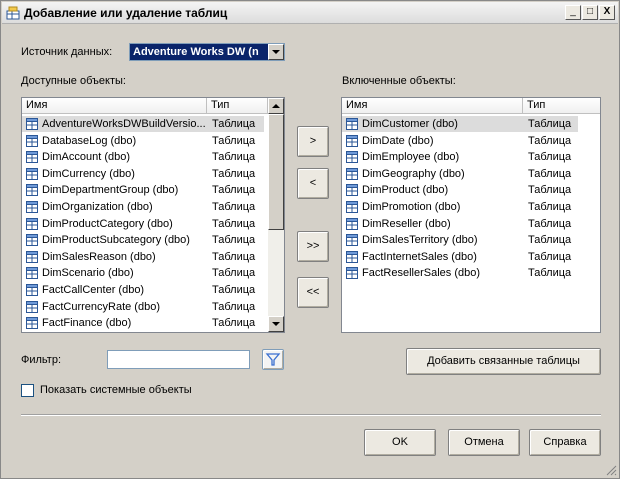 This screenshot has width=620, height=479. Describe the element at coordinates (420, 240) in the screenshot. I see `list-item-name: DimSalesTerritory (dbo)` at that location.